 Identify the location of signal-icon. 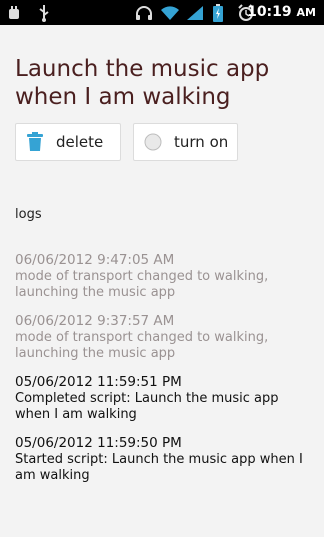
(195, 12).